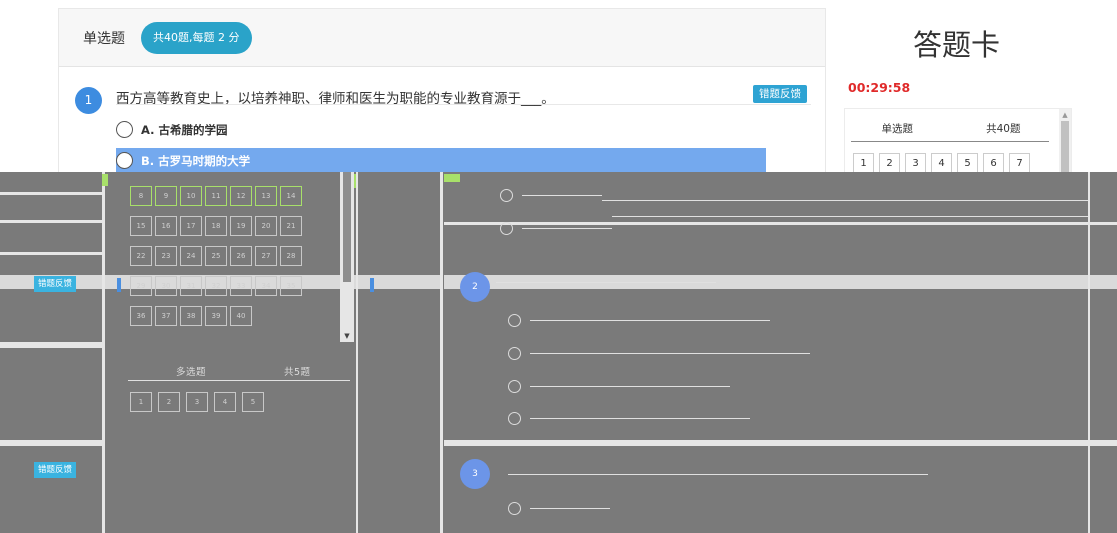  I want to click on ghost-card-number: 36, so click(141, 316).